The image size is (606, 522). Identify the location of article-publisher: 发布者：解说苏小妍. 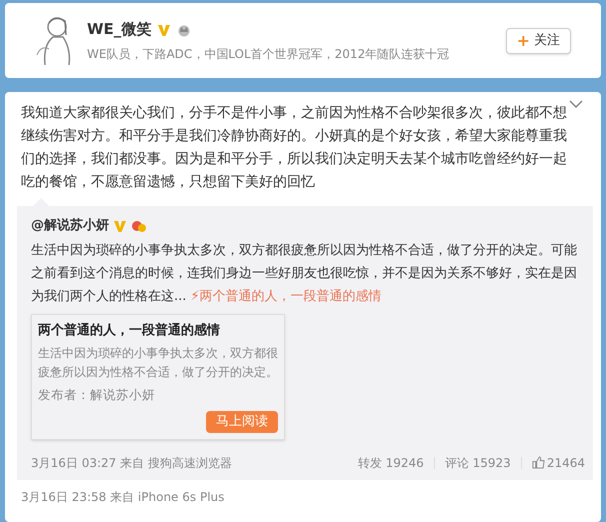
(97, 395).